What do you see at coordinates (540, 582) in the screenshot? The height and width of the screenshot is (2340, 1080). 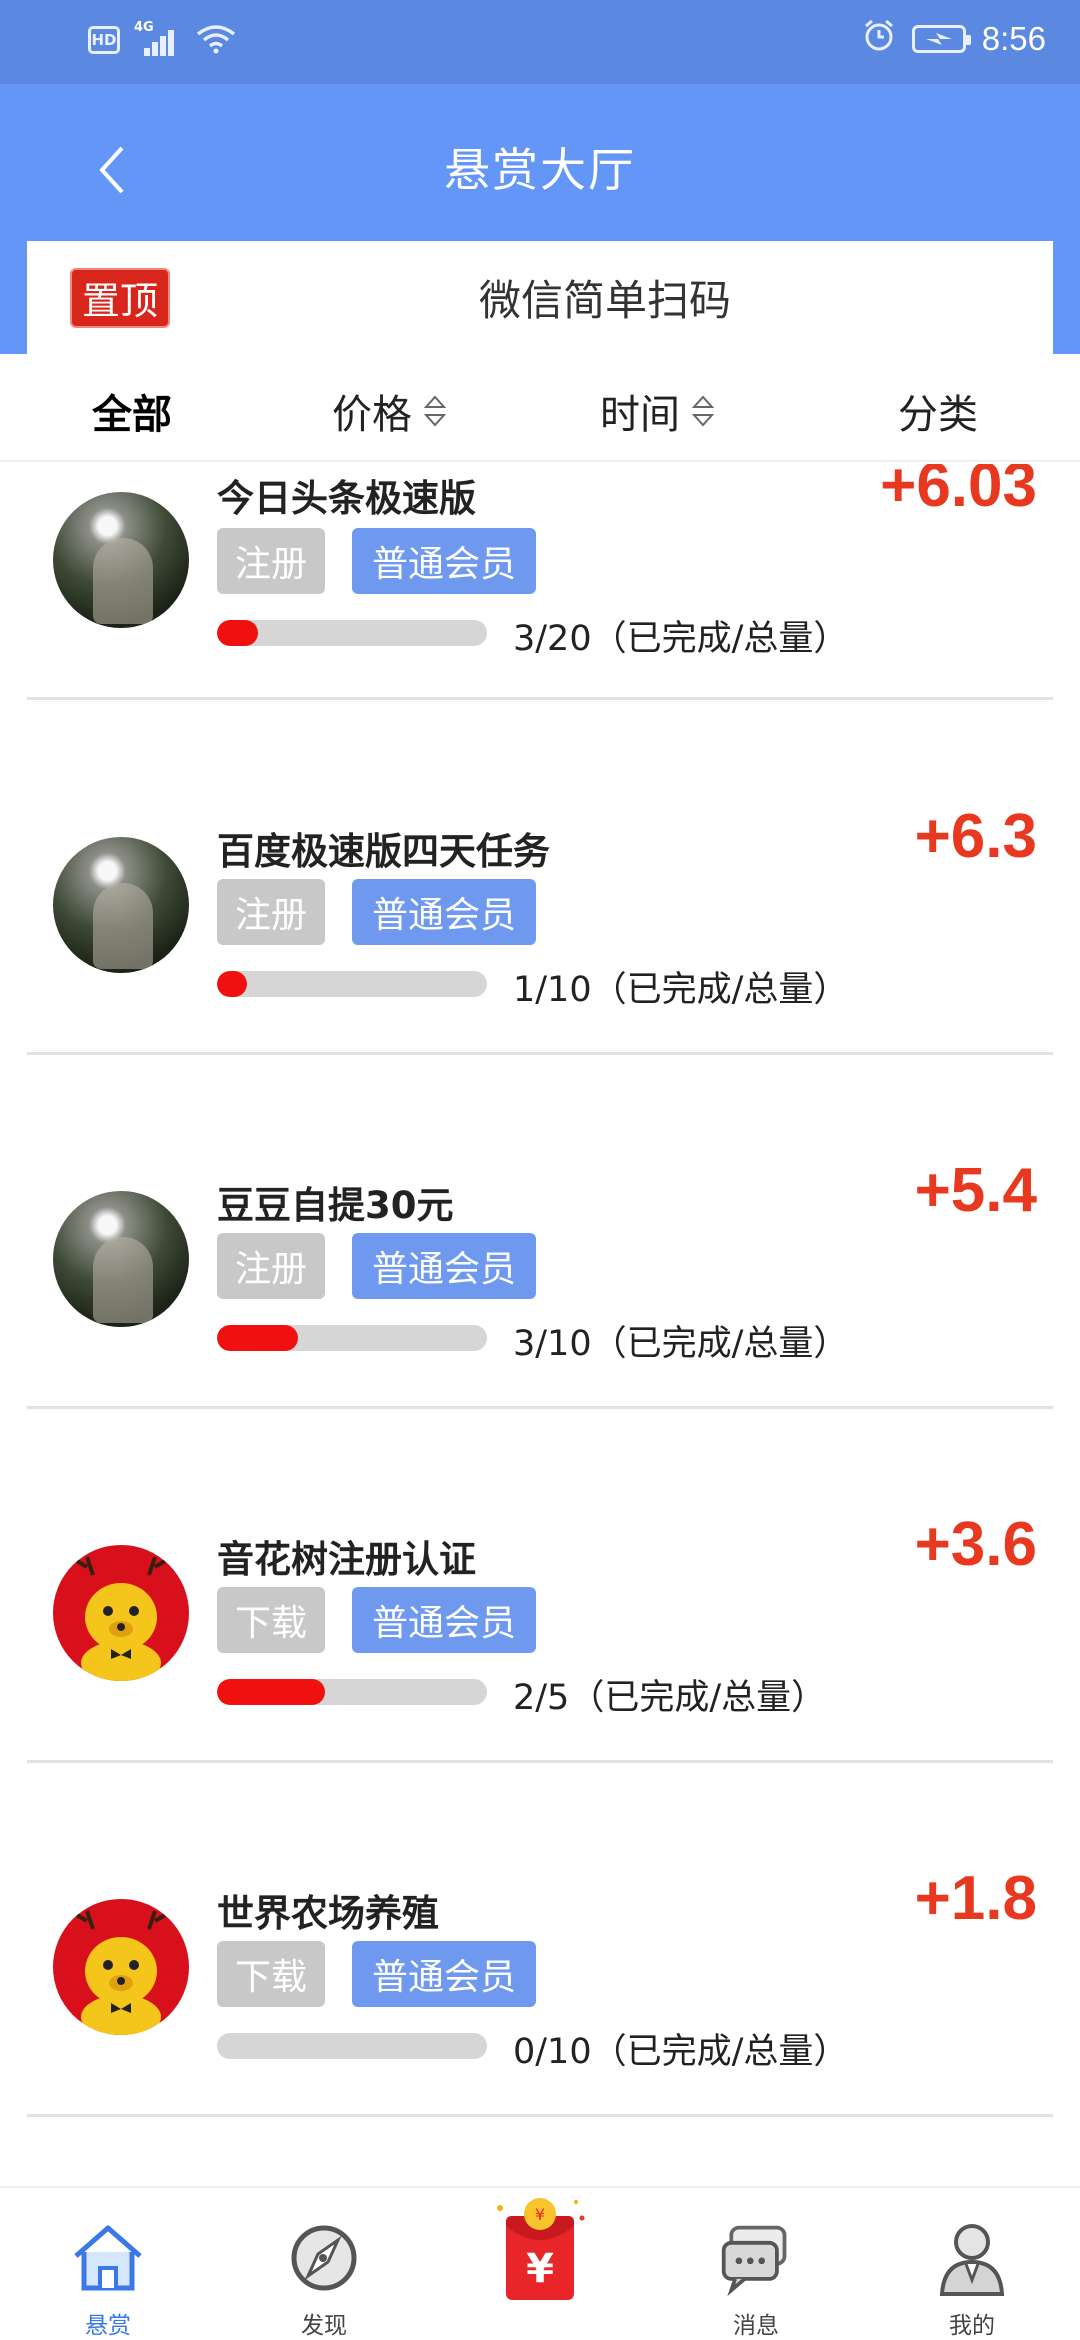 I see `task-card: 今日头条极速版 +6.03 注册 普通会员 3/20（已完成/总量）` at bounding box center [540, 582].